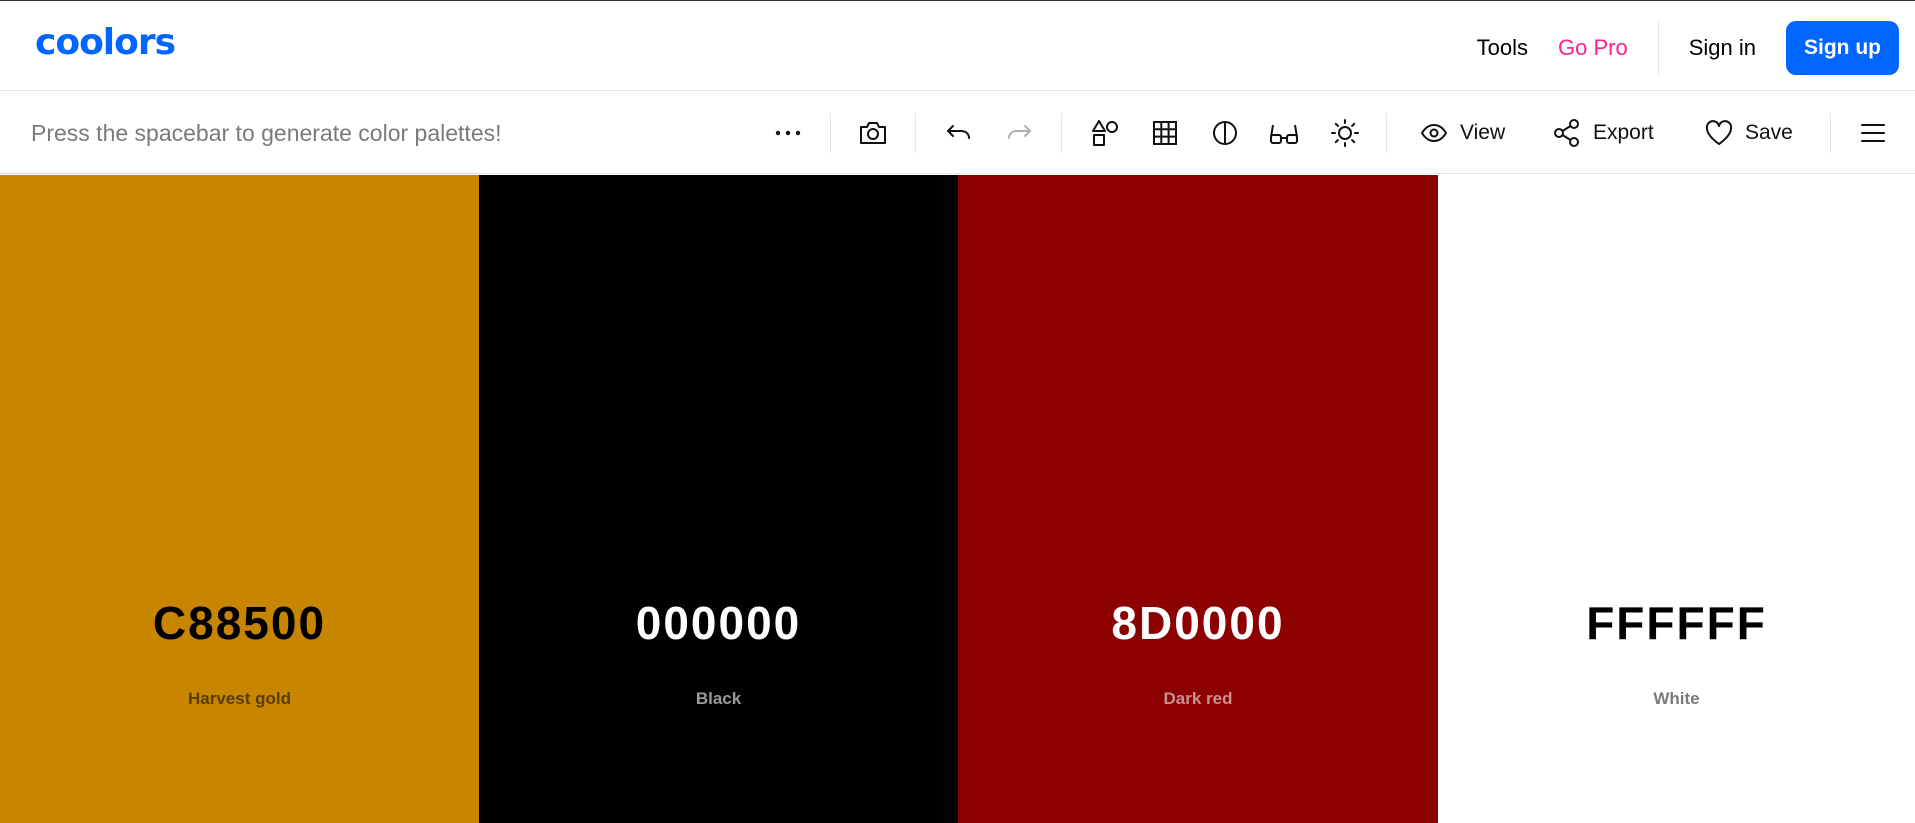  I want to click on hamburger-menu-icon, so click(1873, 133).